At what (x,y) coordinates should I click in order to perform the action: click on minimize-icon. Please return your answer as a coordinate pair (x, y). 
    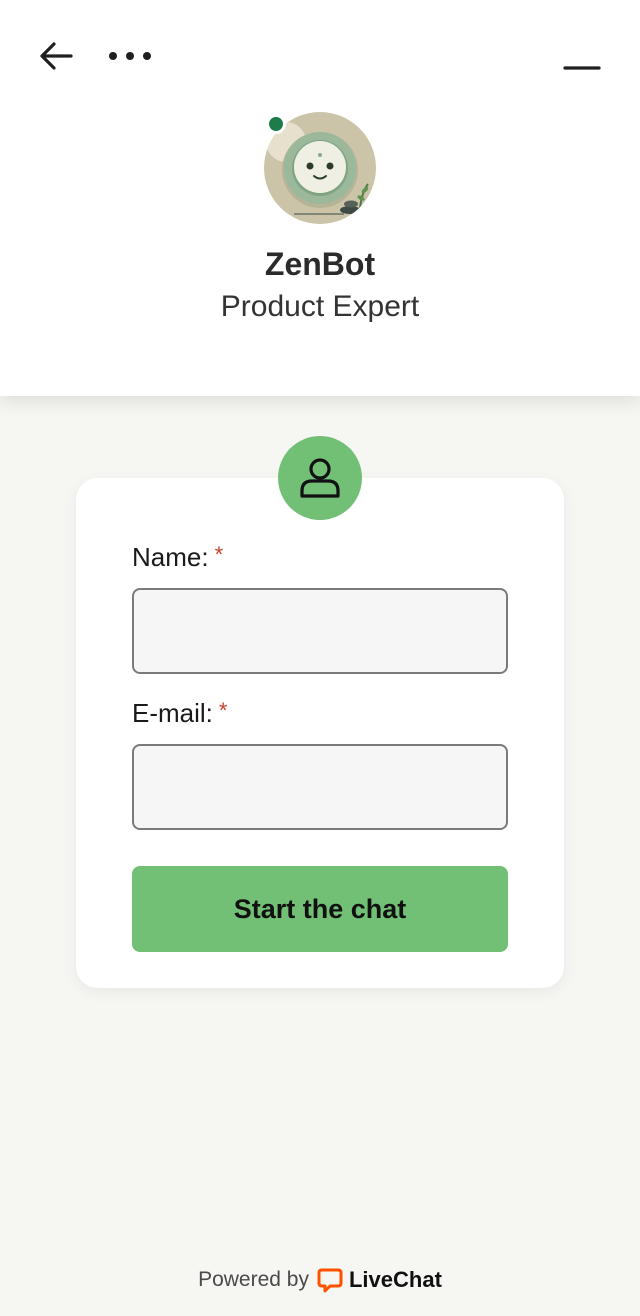
    Looking at the image, I should click on (582, 68).